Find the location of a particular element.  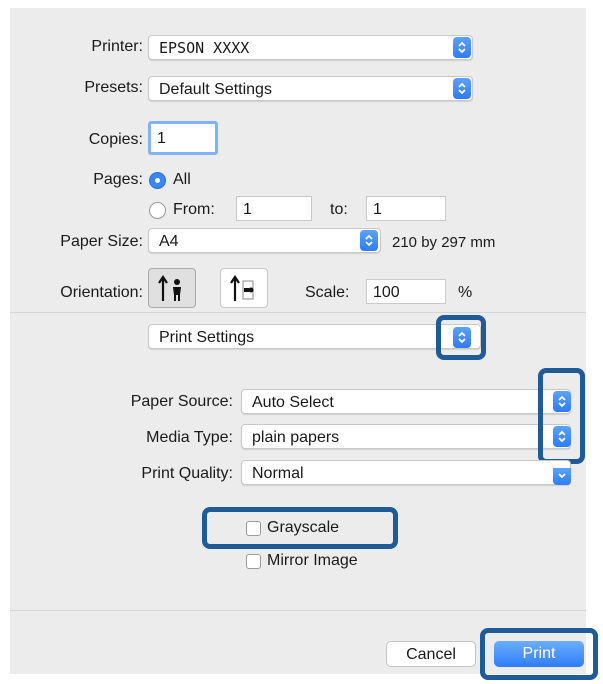

stepper-highlight is located at coordinates (561, 416).